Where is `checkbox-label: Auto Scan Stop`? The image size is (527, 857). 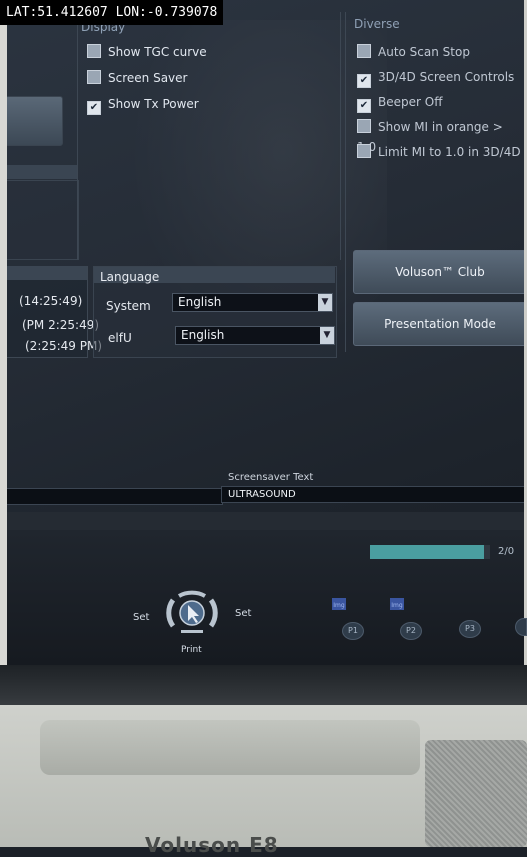 checkbox-label: Auto Scan Stop is located at coordinates (424, 52).